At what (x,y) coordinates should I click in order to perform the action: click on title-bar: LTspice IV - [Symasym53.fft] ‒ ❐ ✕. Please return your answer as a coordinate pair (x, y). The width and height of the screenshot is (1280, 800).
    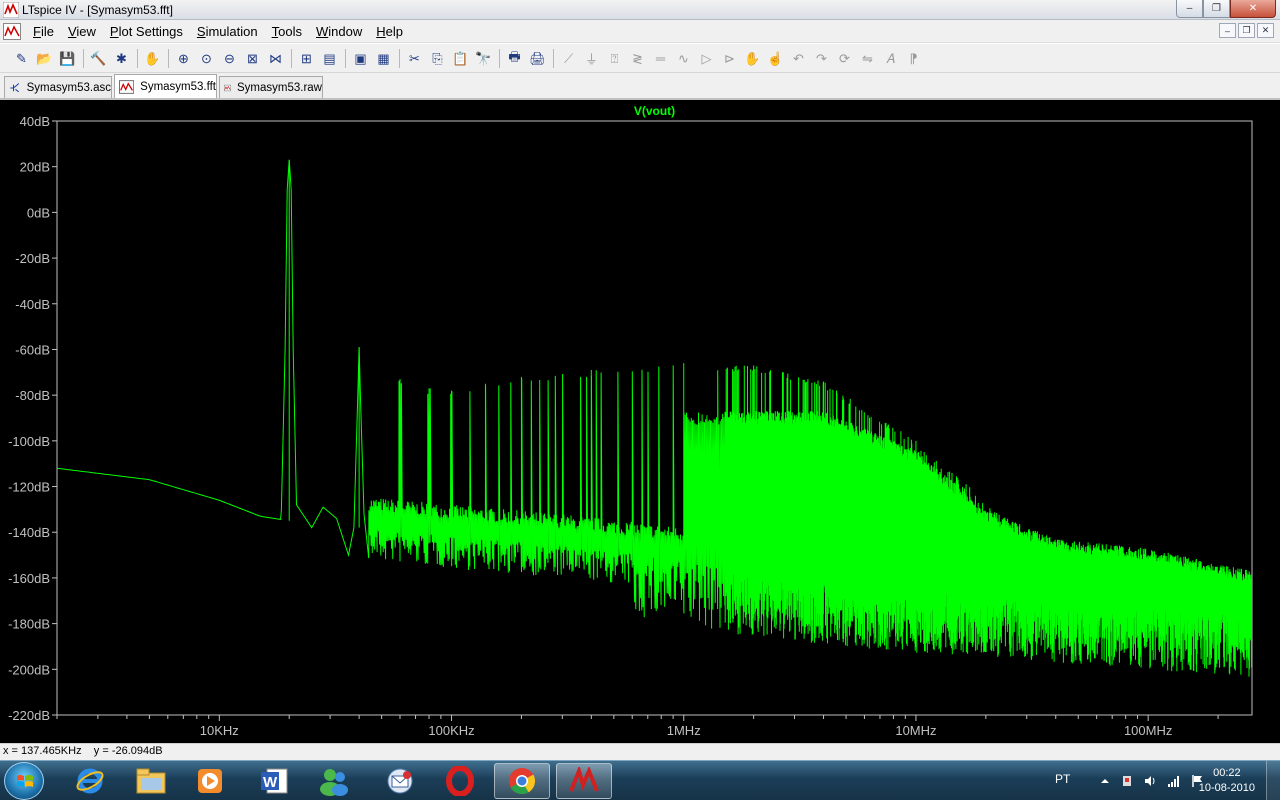
    Looking at the image, I should click on (640, 10).